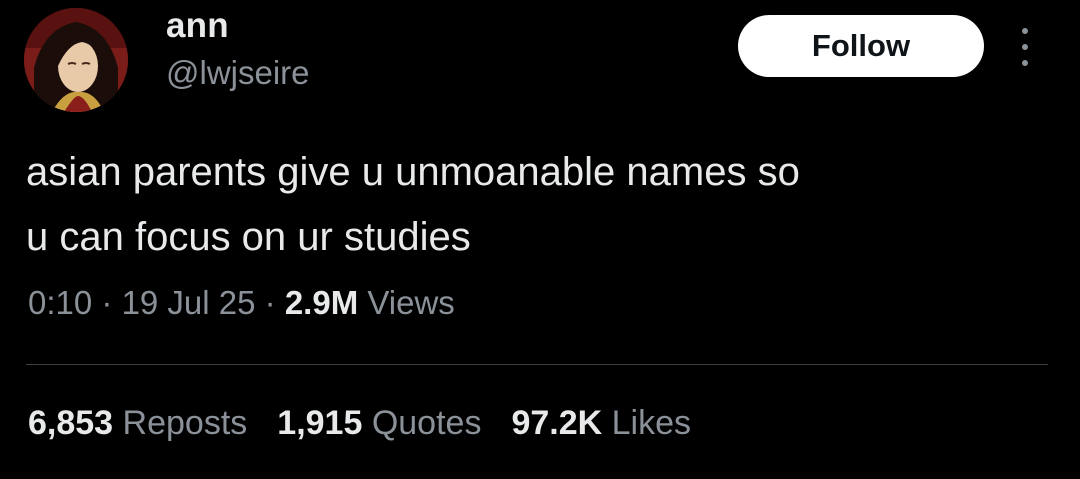 The image size is (1080, 479). What do you see at coordinates (647, 423) in the screenshot?
I see `likes-label: Likes` at bounding box center [647, 423].